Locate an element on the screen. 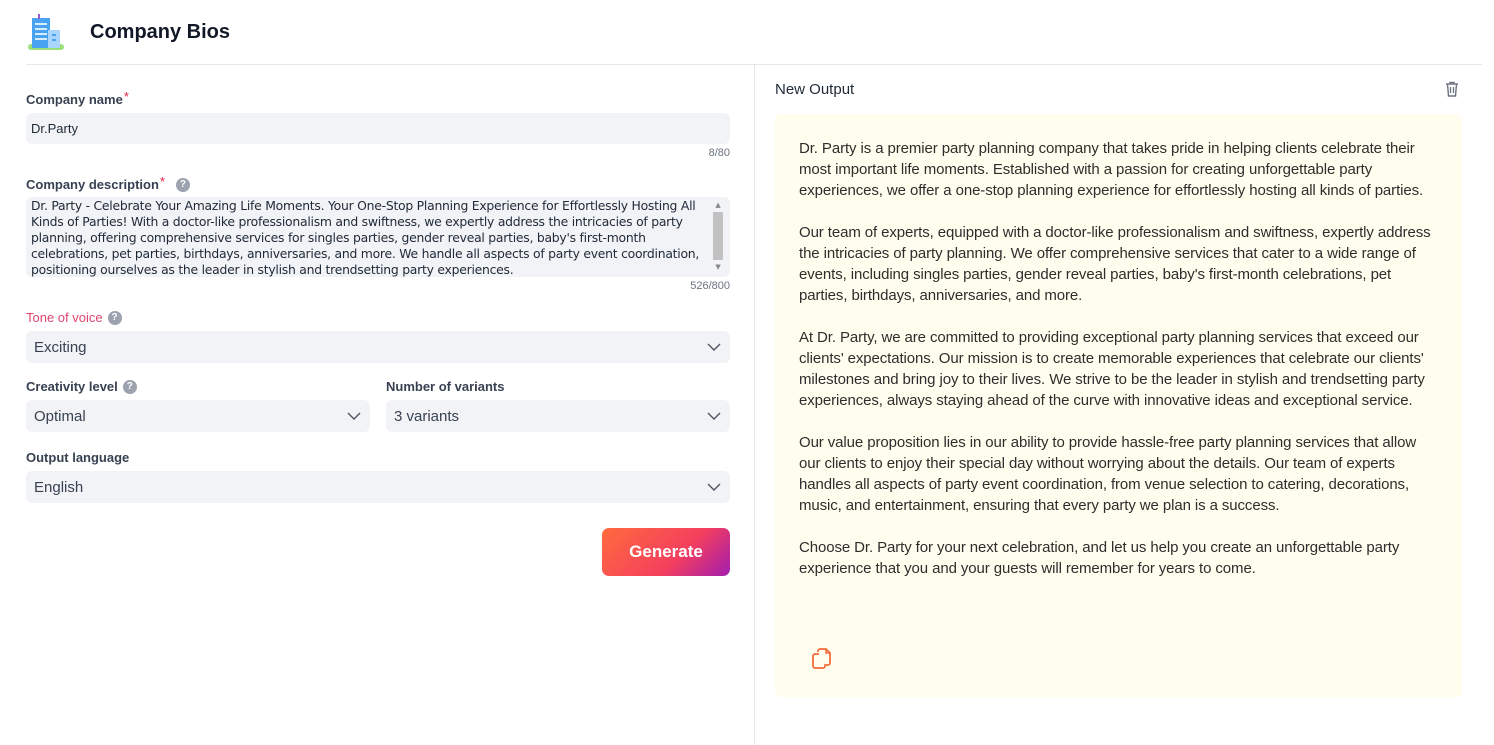 This screenshot has width=1494, height=745. company-name-label: Company name * is located at coordinates (378, 98).